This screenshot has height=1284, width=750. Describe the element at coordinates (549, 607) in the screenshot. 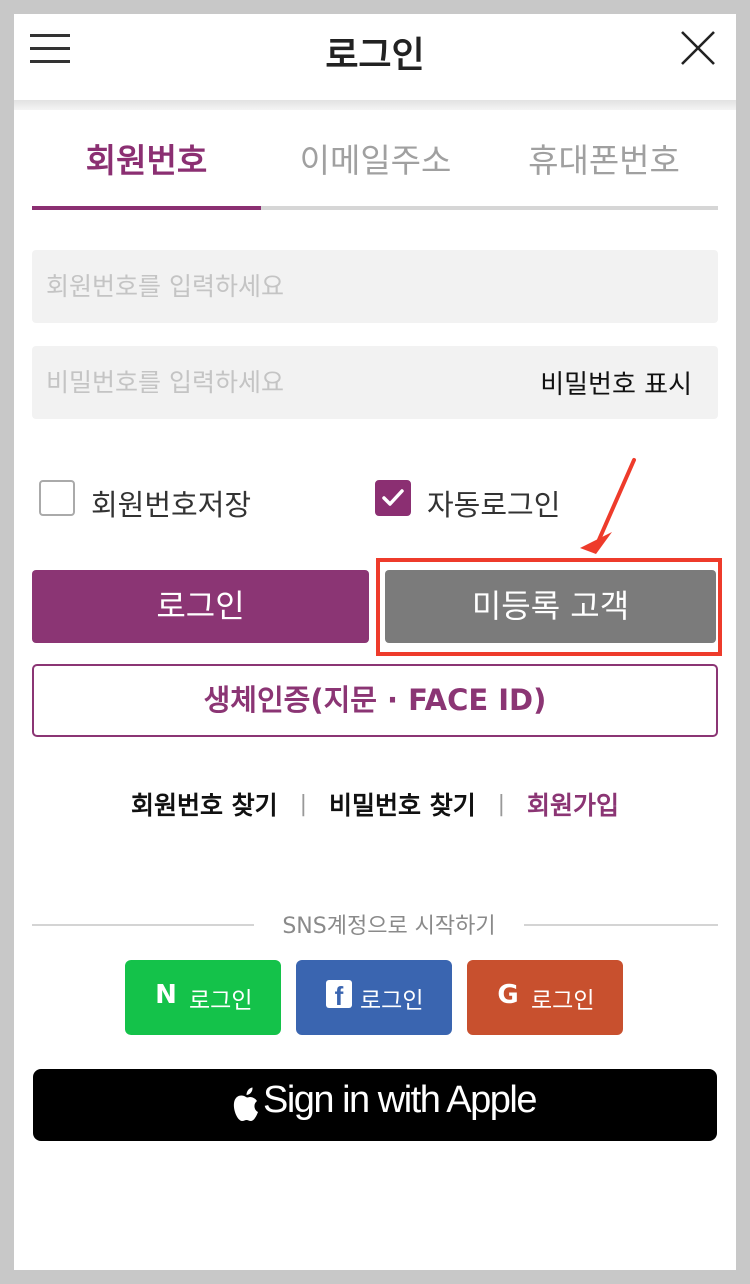

I see `annotation-highlight-box` at that location.